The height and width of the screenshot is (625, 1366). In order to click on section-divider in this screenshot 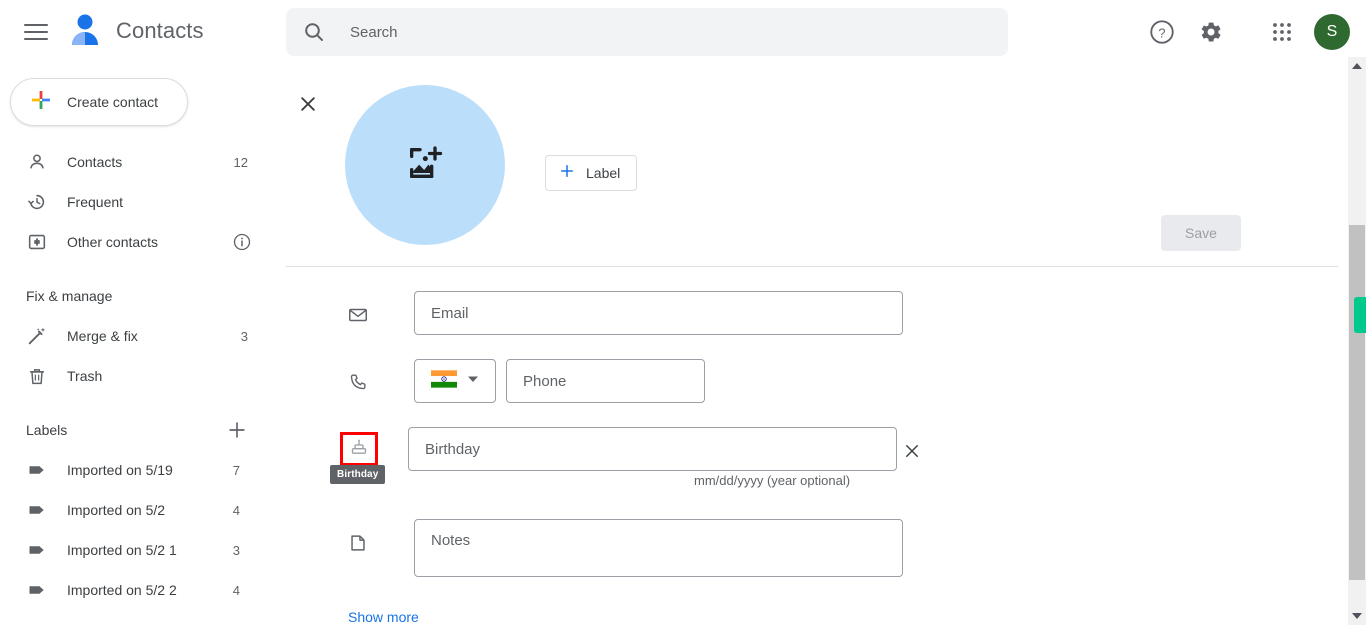, I will do `click(812, 266)`.